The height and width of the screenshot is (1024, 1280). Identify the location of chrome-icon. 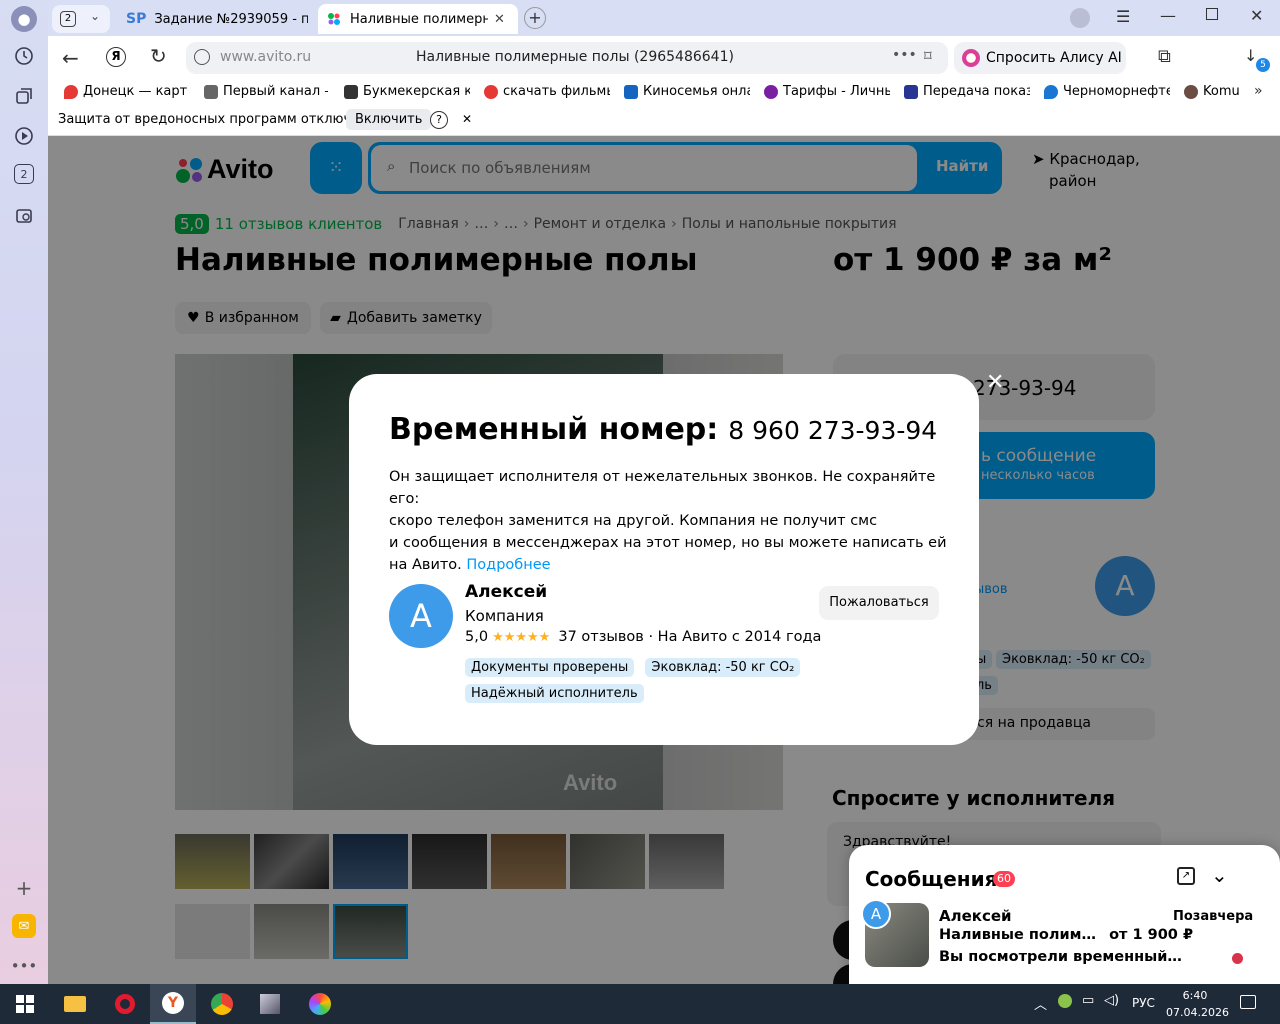
(222, 1004).